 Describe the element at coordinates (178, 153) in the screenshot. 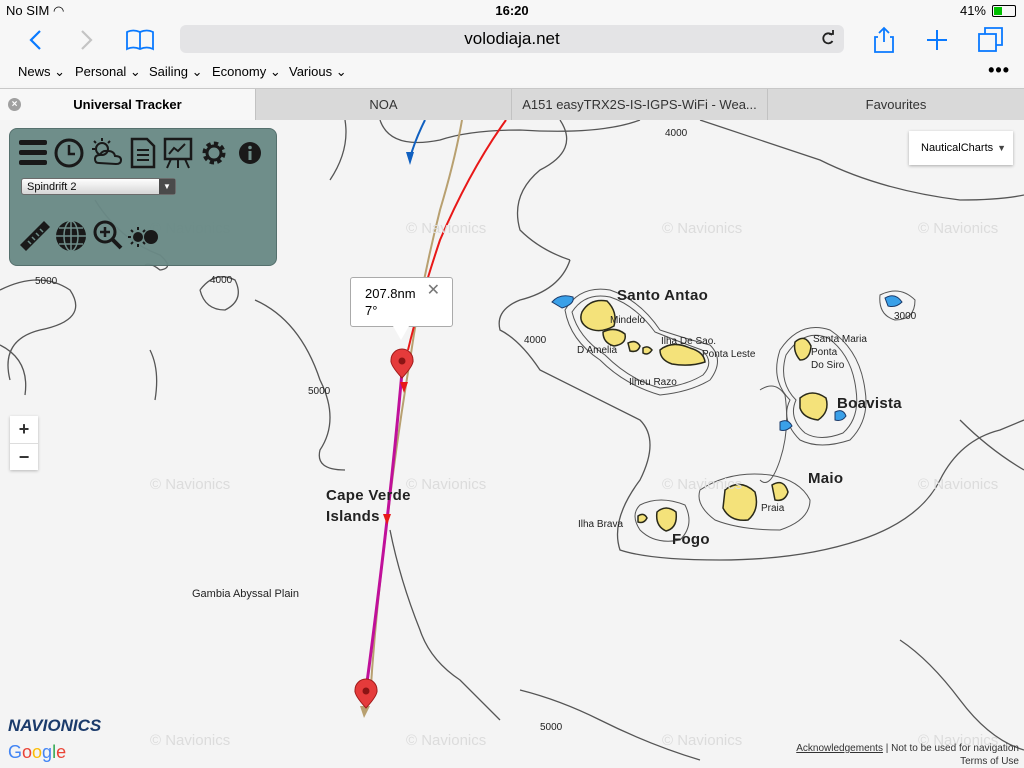

I see `presentation-chart-icon` at that location.